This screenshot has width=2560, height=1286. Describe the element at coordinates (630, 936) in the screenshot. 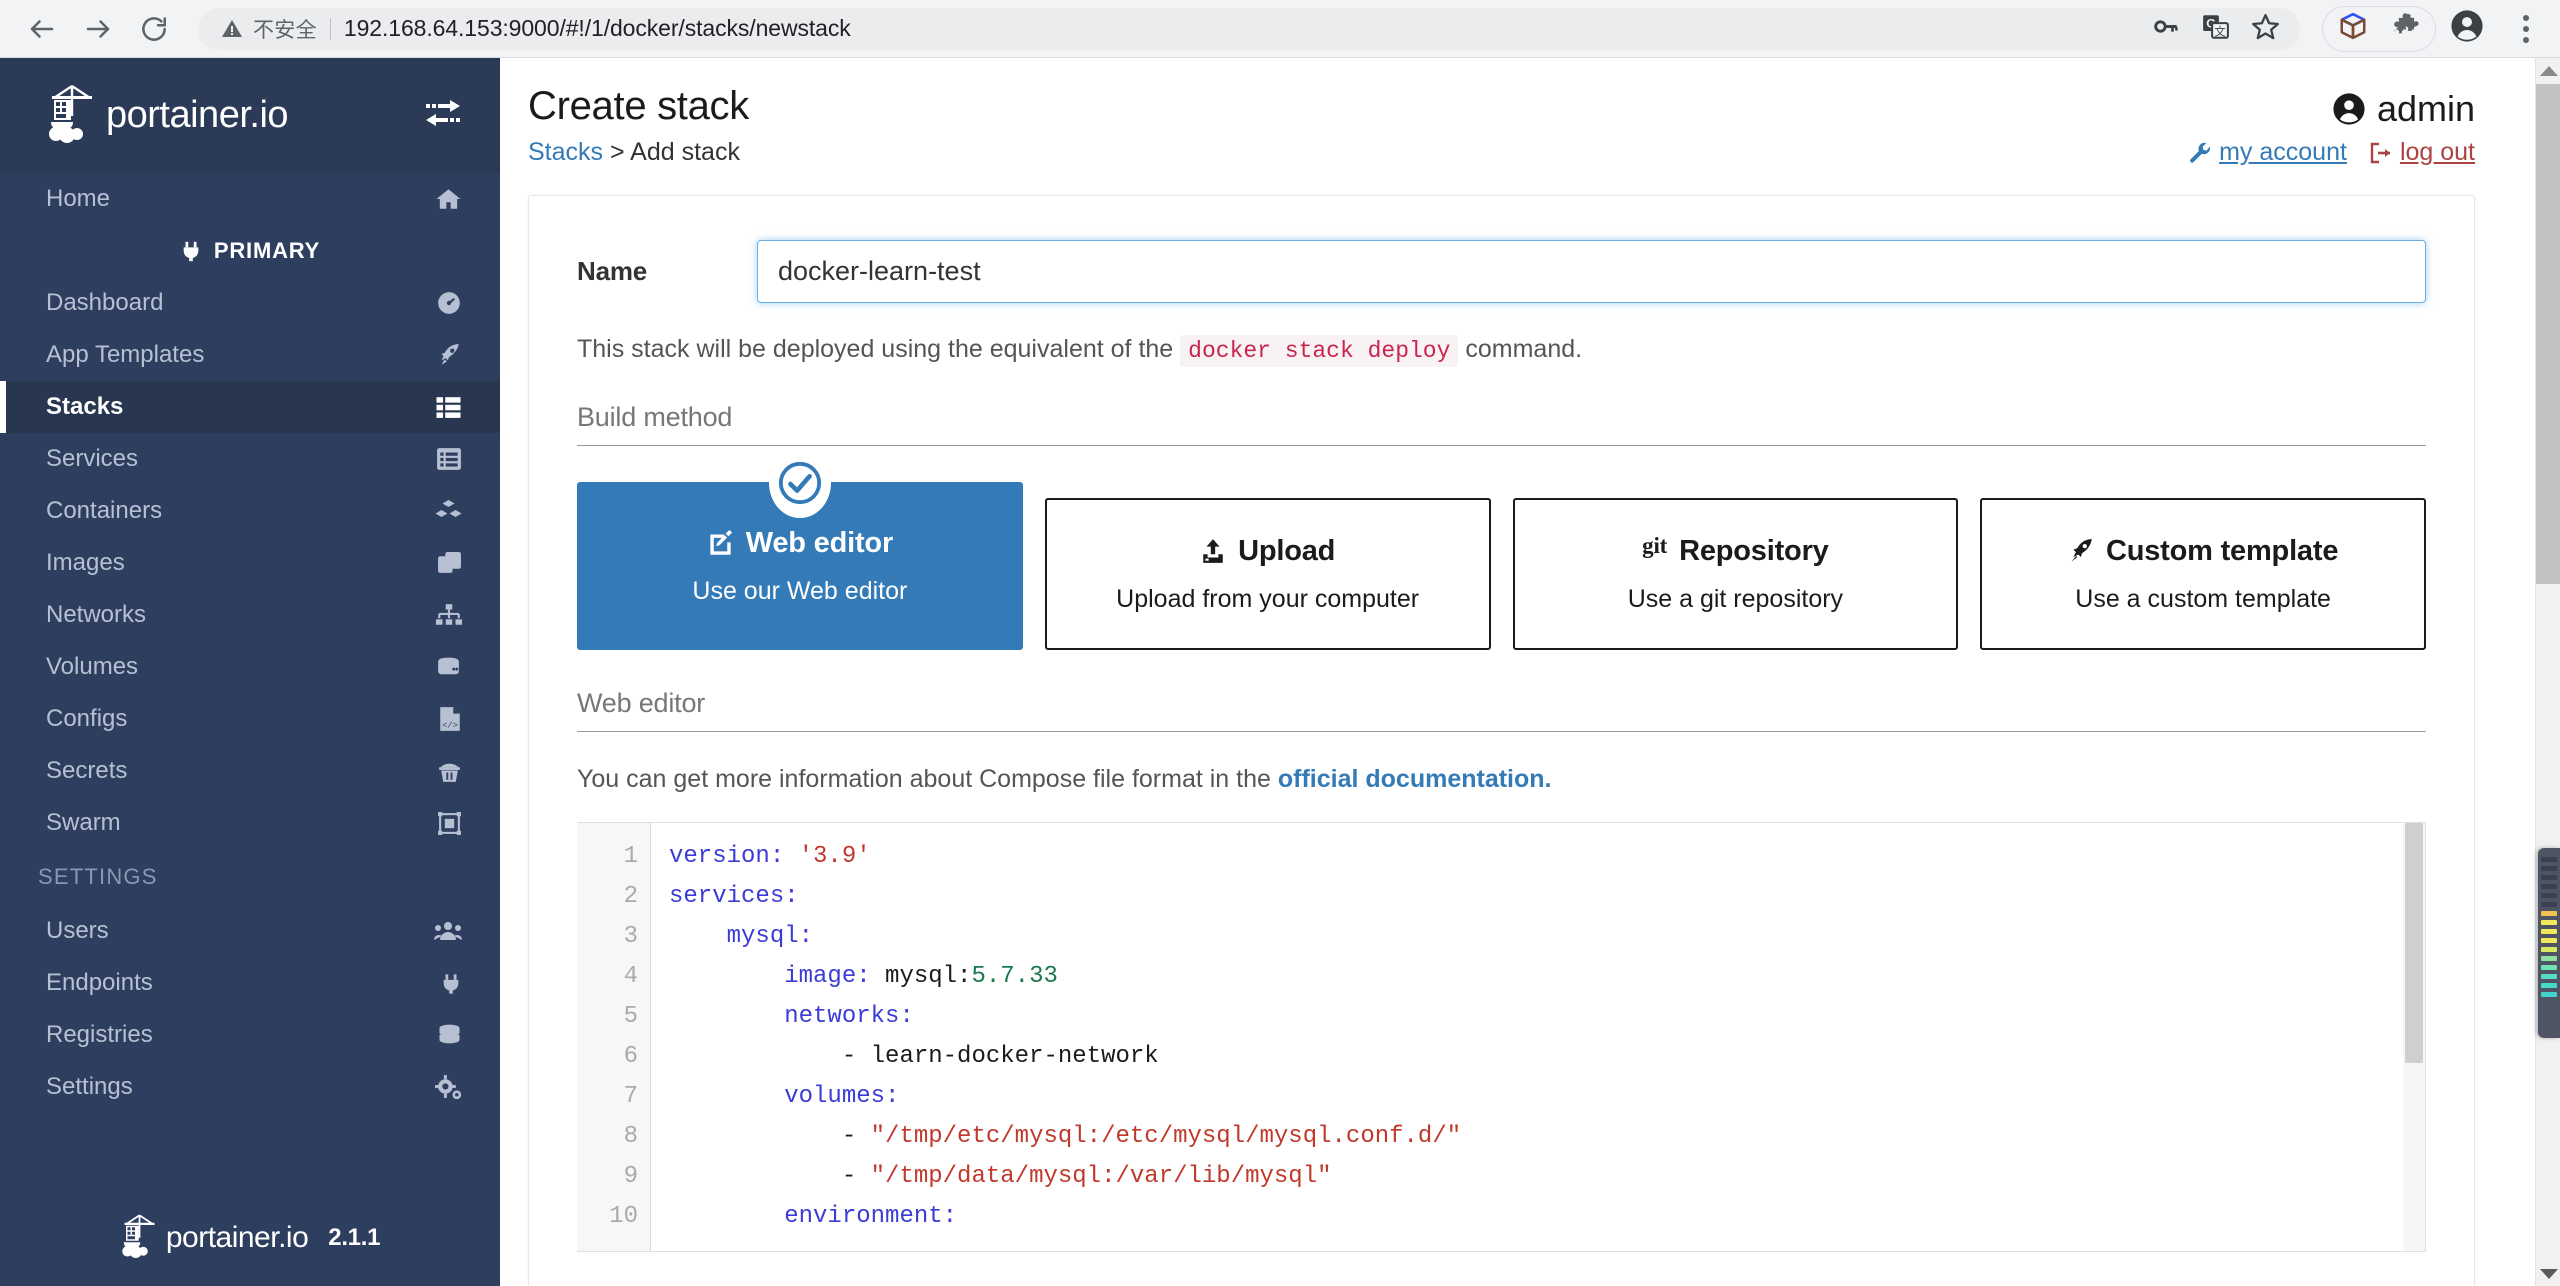

I see `line-number: 3` at that location.